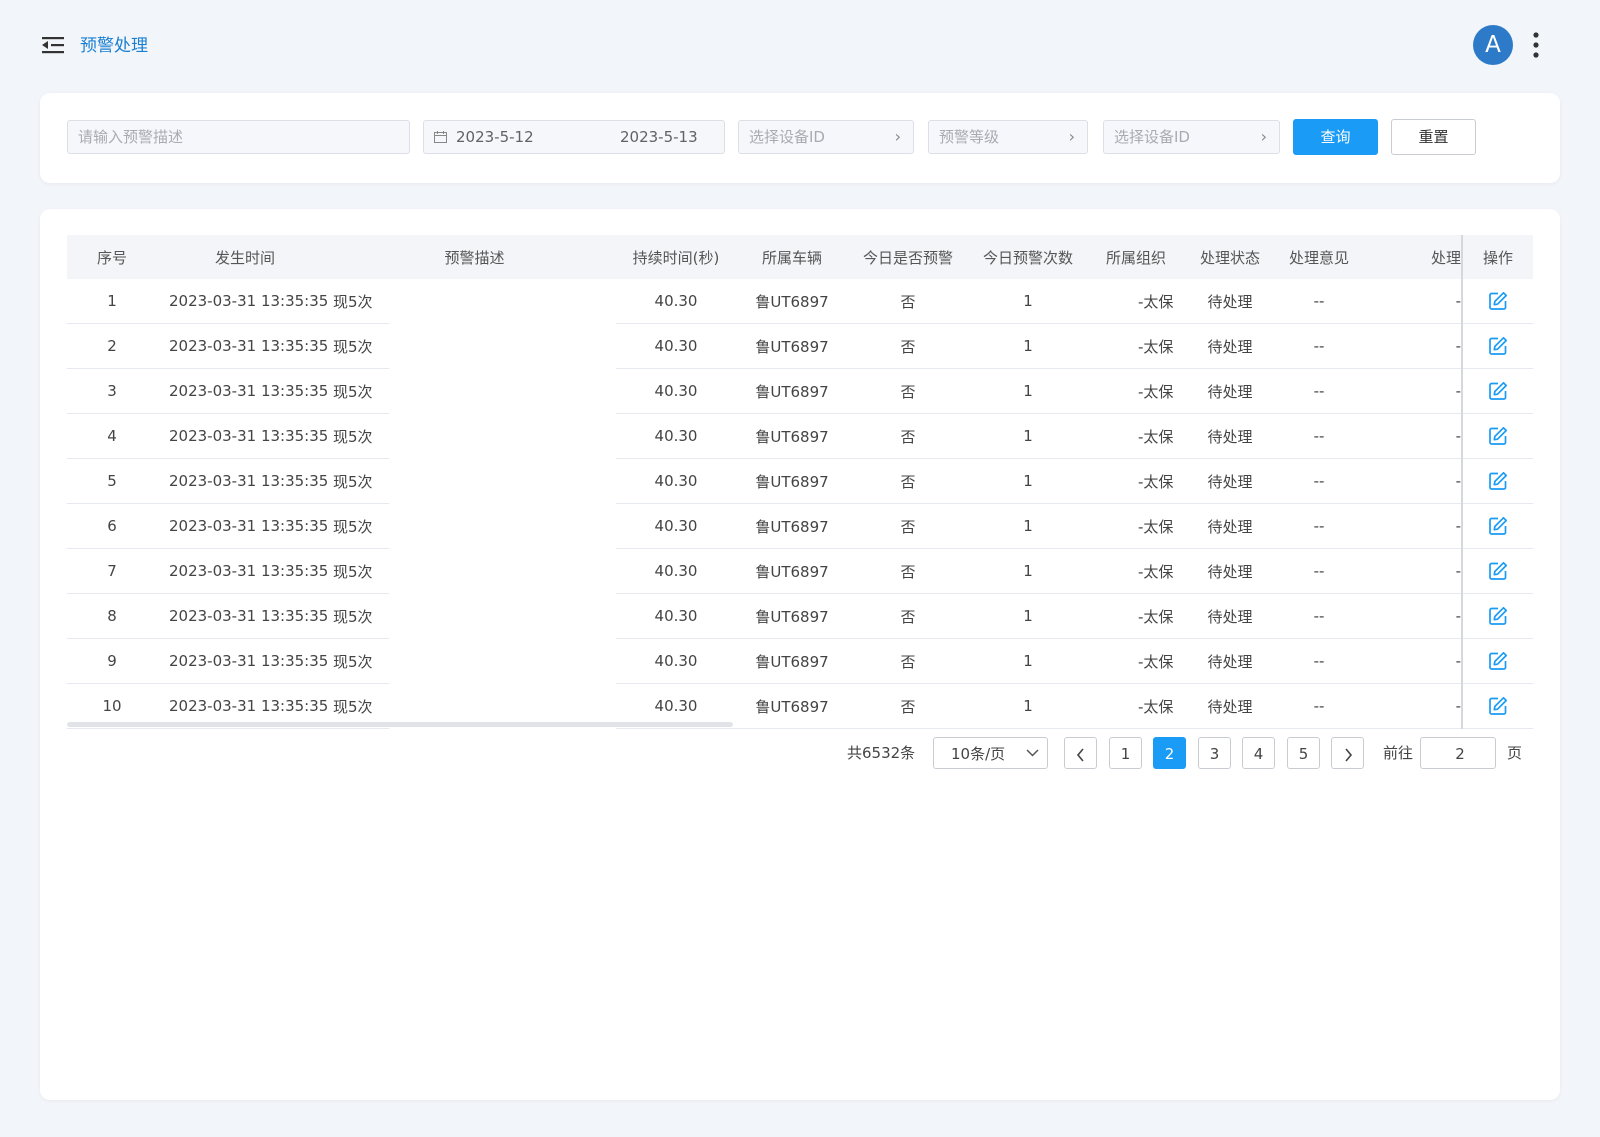 This screenshot has width=1600, height=1137. I want to click on page-size-select: 10条/页, so click(990, 753).